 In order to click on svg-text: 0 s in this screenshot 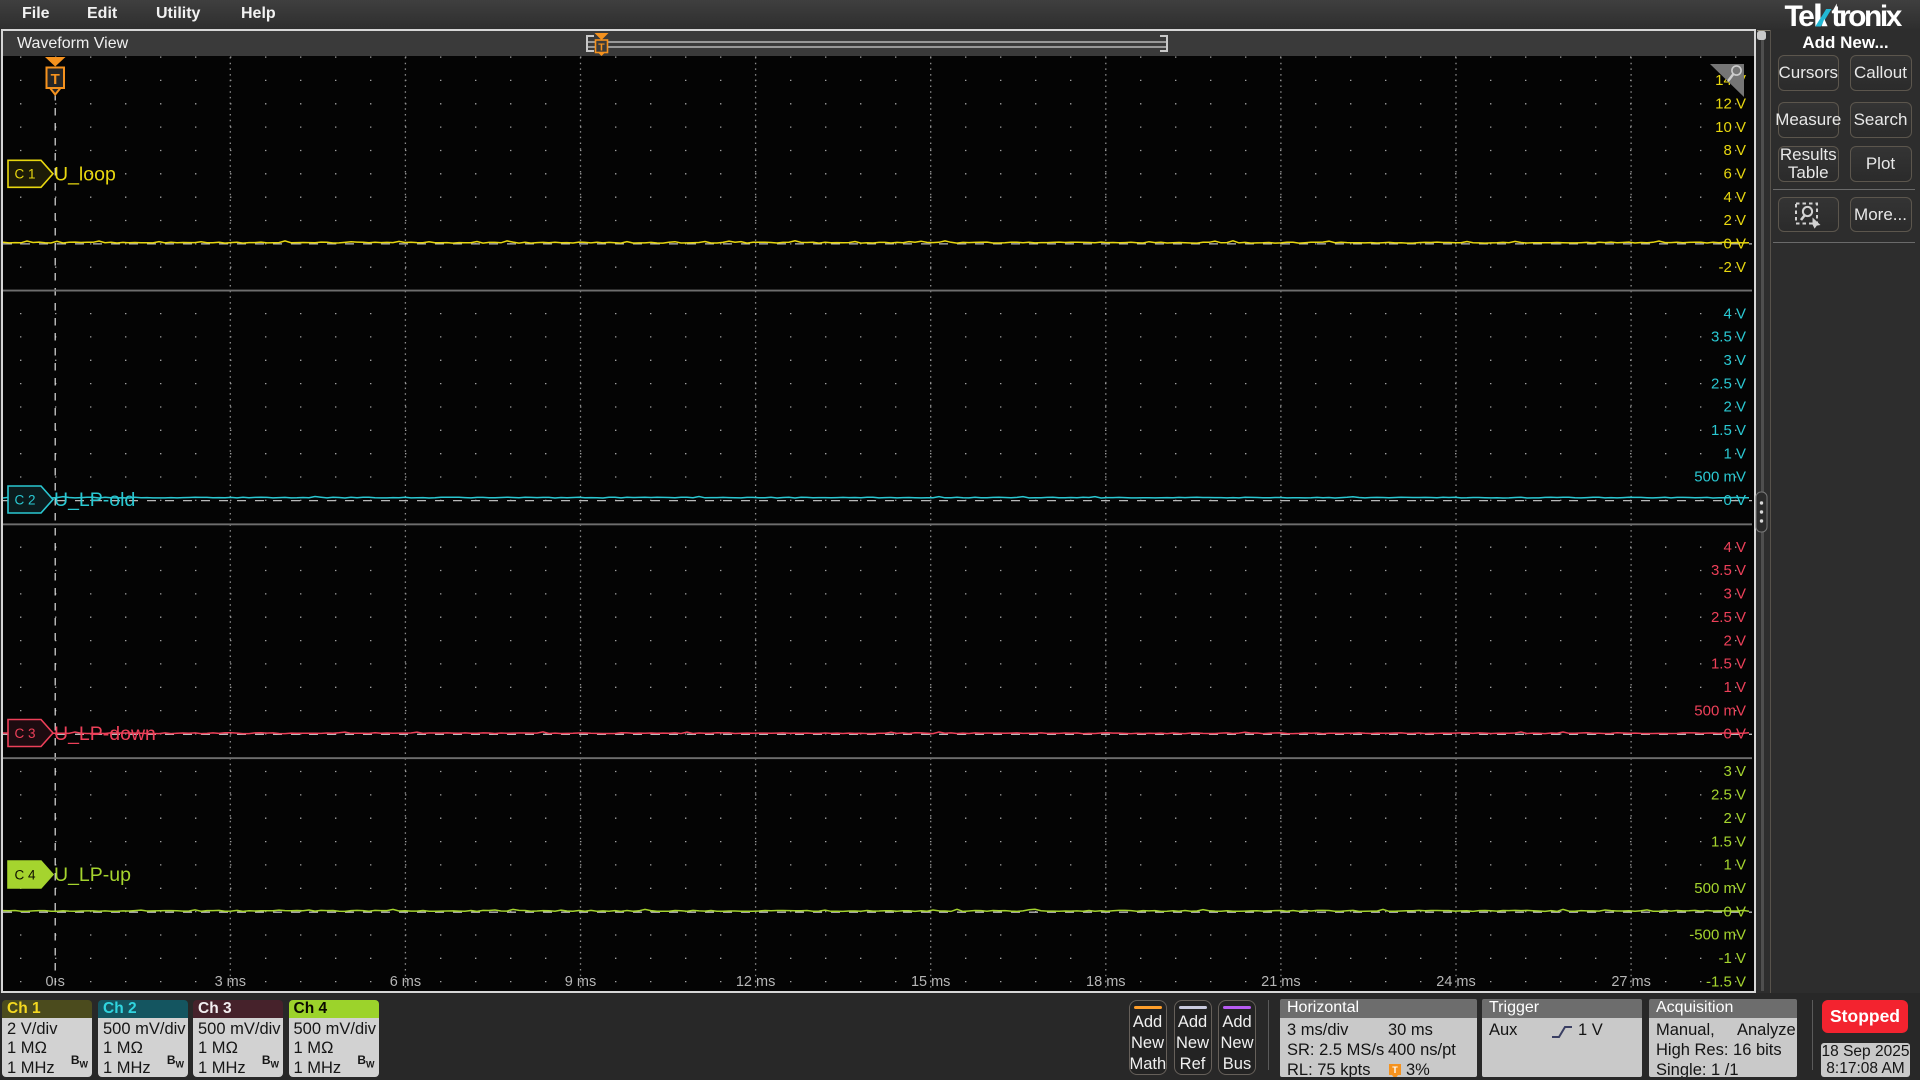, I will do `click(55, 982)`.